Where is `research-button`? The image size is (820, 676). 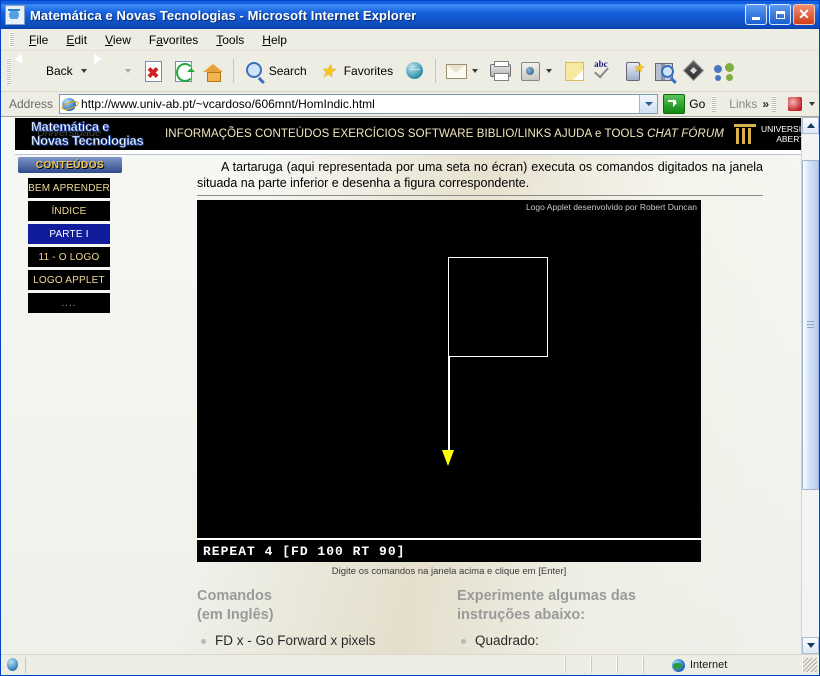 research-button is located at coordinates (664, 71).